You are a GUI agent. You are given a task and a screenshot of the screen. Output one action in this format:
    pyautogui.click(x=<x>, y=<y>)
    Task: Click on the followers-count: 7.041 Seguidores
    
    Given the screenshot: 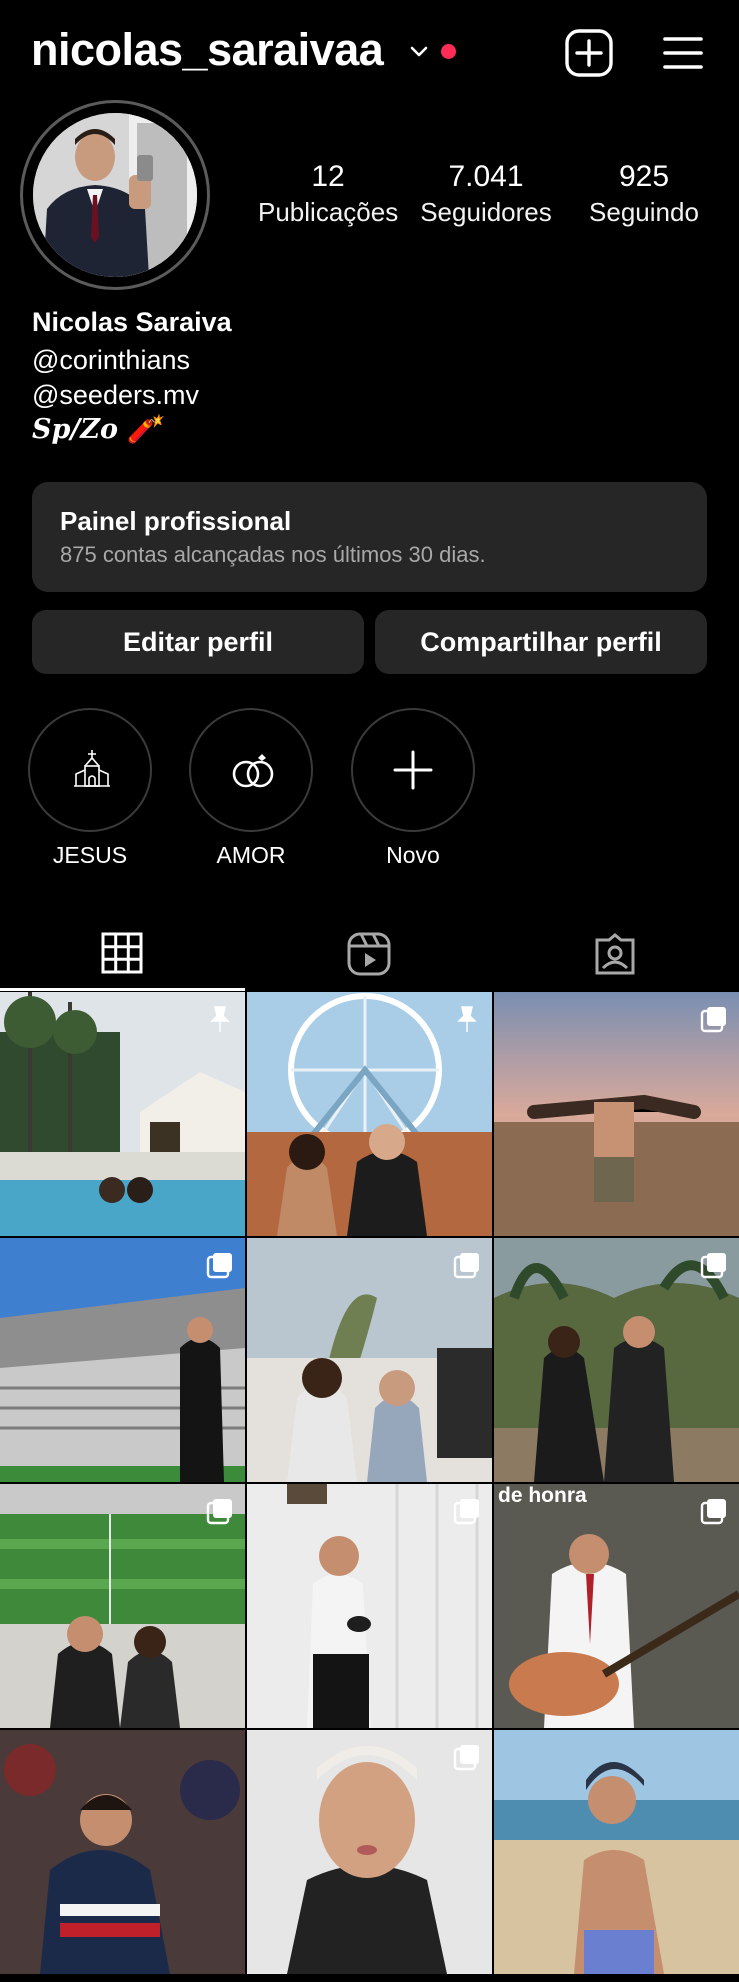 What is the action you would take?
    pyautogui.click(x=486, y=193)
    